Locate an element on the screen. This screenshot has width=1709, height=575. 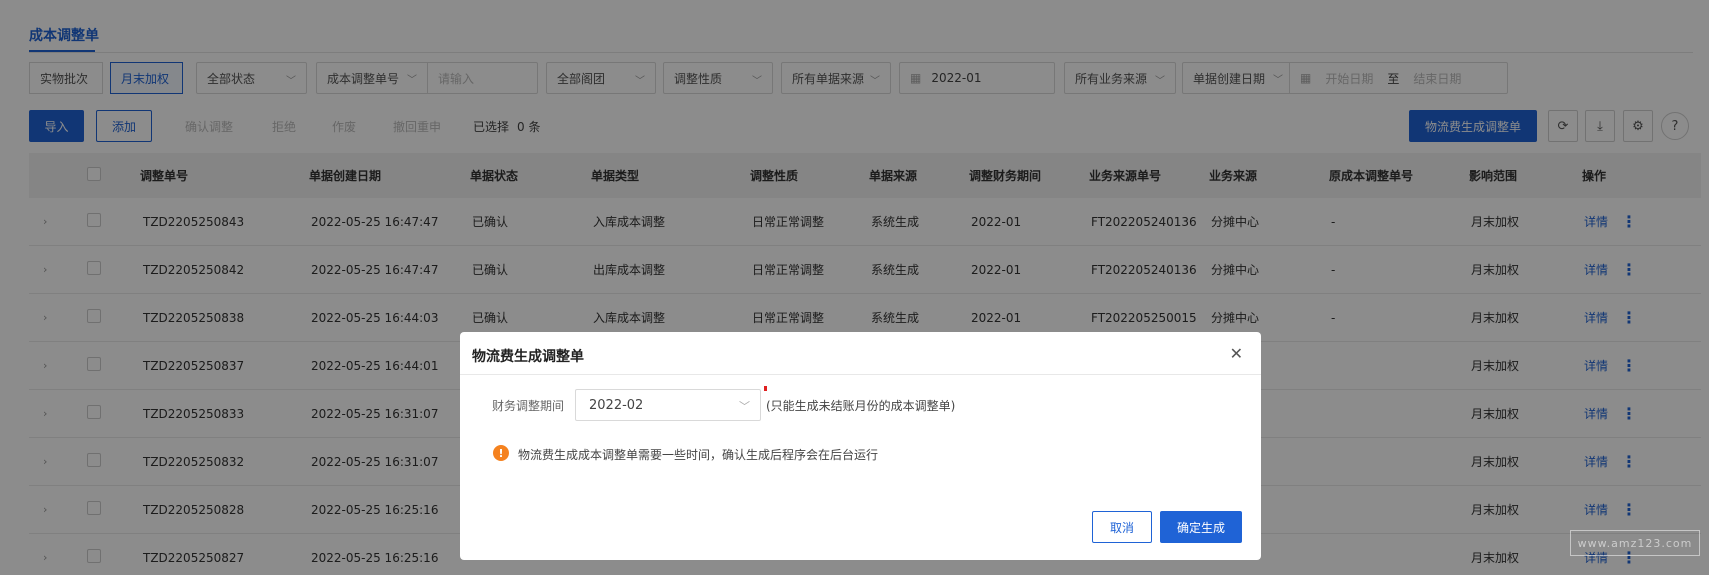
period-note: (只能生成未结账月份的成本调整单) is located at coordinates (861, 406).